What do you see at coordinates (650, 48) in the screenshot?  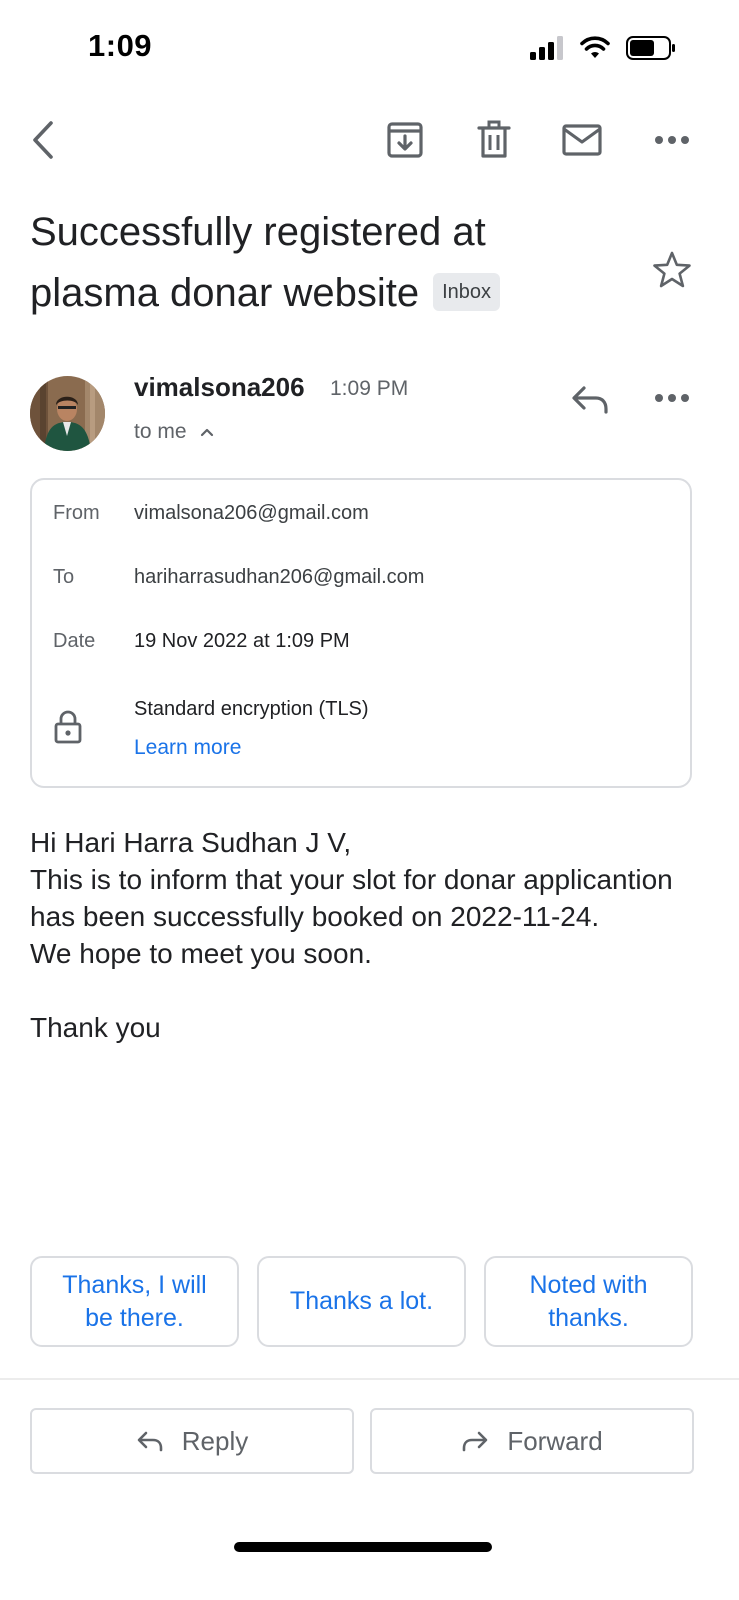 I see `battery-icon` at bounding box center [650, 48].